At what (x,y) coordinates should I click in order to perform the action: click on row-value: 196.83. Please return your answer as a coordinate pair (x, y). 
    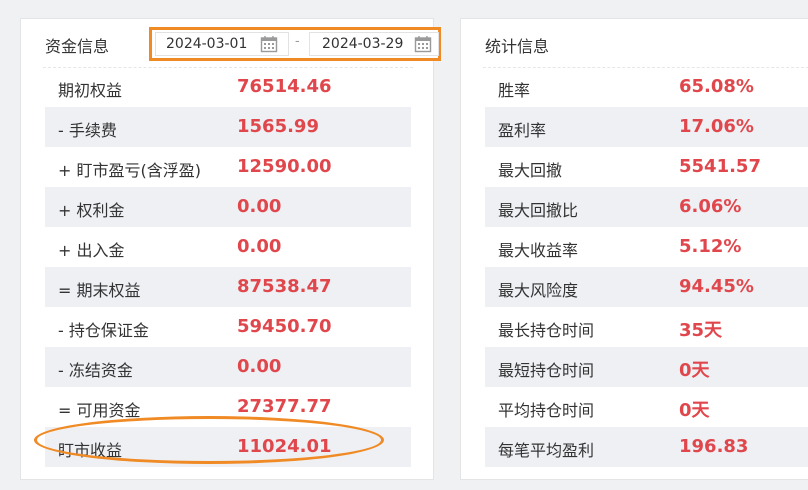
    Looking at the image, I should click on (714, 446).